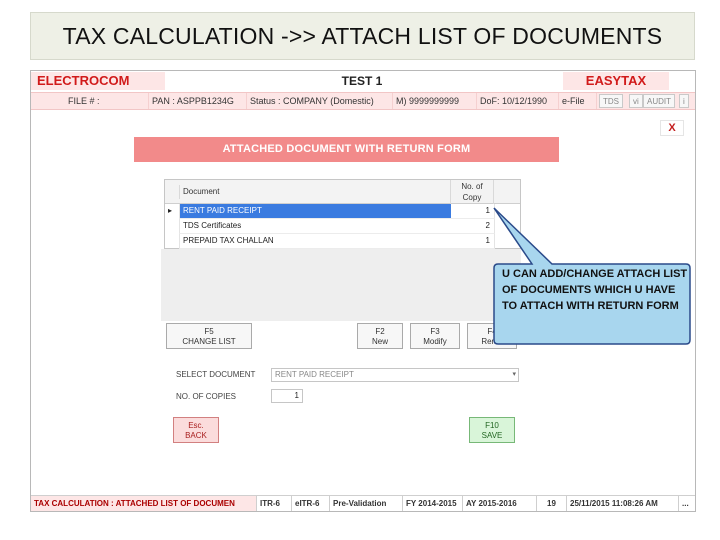  Describe the element at coordinates (472, 197) in the screenshot. I see `column-header-copies-line2: Copy` at that location.